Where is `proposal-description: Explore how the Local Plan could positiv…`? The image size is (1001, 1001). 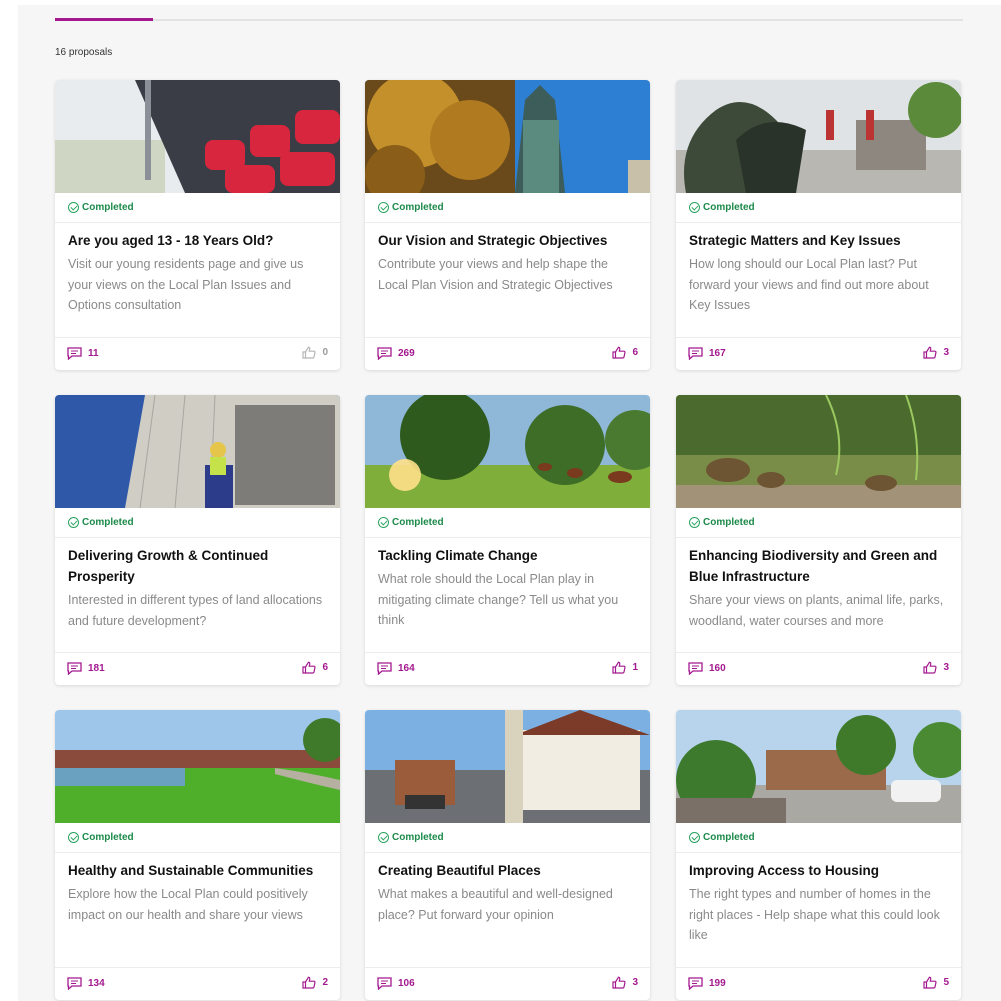 proposal-description: Explore how the Local Plan could positiv… is located at coordinates (188, 904).